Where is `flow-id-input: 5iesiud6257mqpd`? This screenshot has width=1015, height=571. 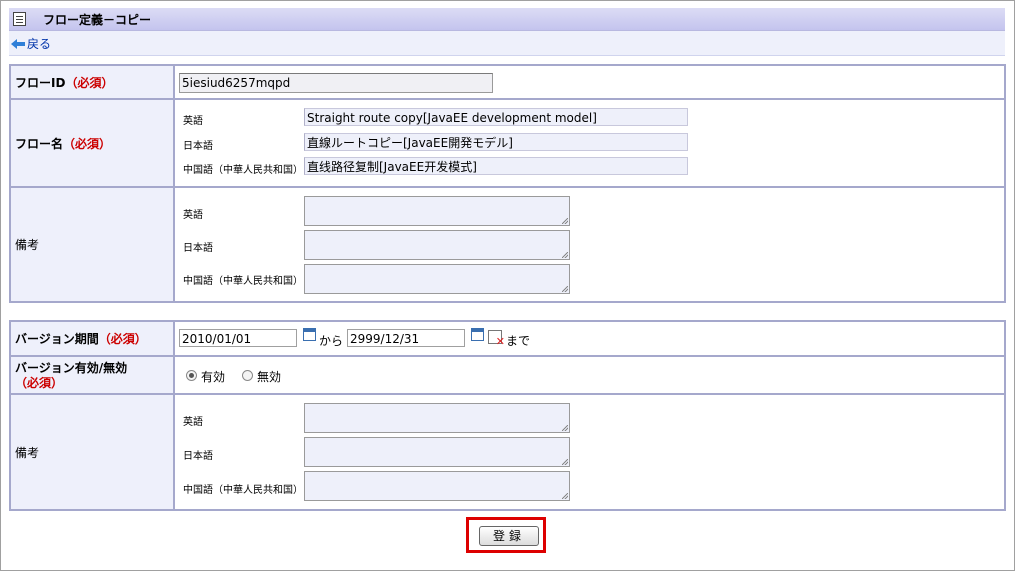
flow-id-input: 5iesiud6257mqpd is located at coordinates (336, 83).